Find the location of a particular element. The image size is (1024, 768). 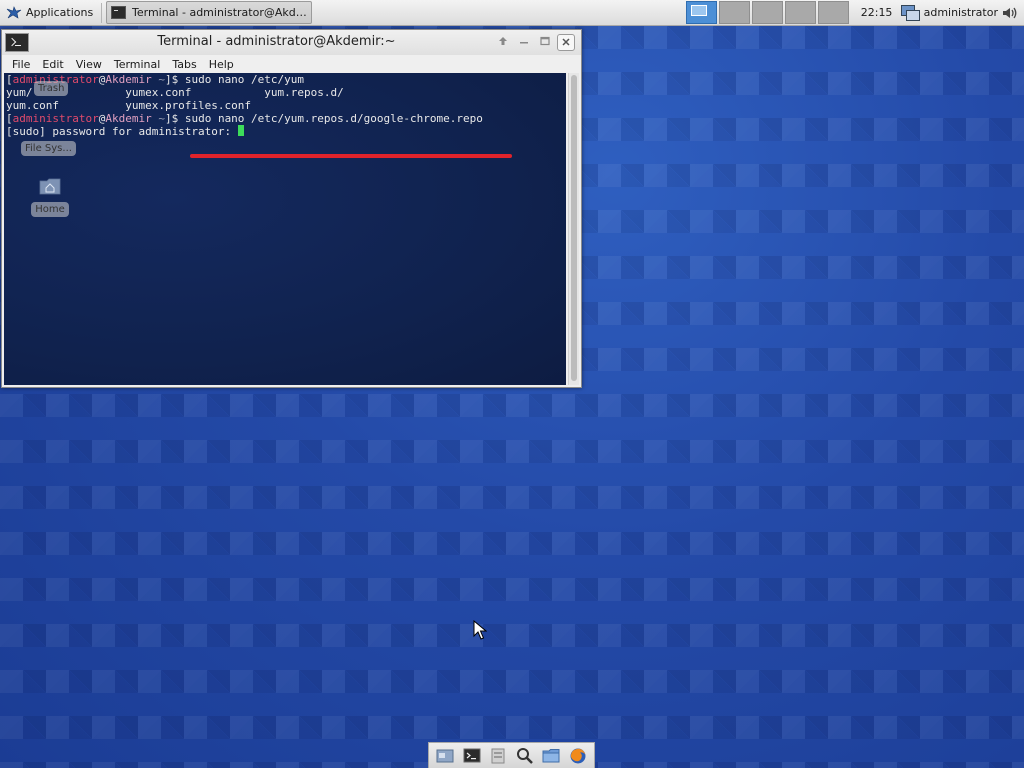

highlight-underline is located at coordinates (351, 156).